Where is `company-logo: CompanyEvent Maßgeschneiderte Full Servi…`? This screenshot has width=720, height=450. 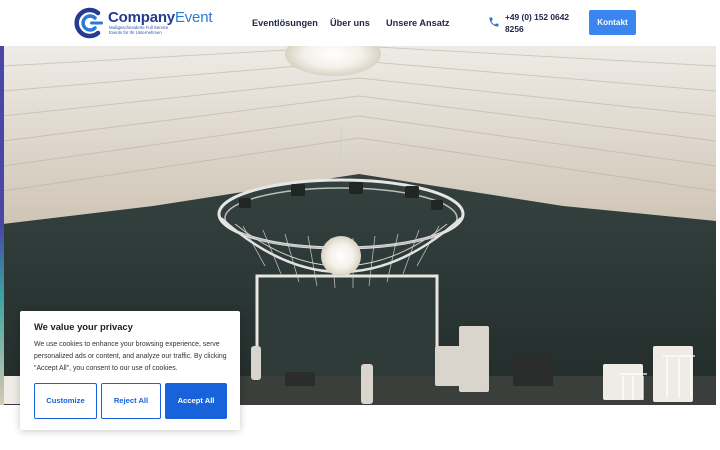
company-logo: CompanyEvent Maßgeschneiderte Full Servi… is located at coordinates (142, 23).